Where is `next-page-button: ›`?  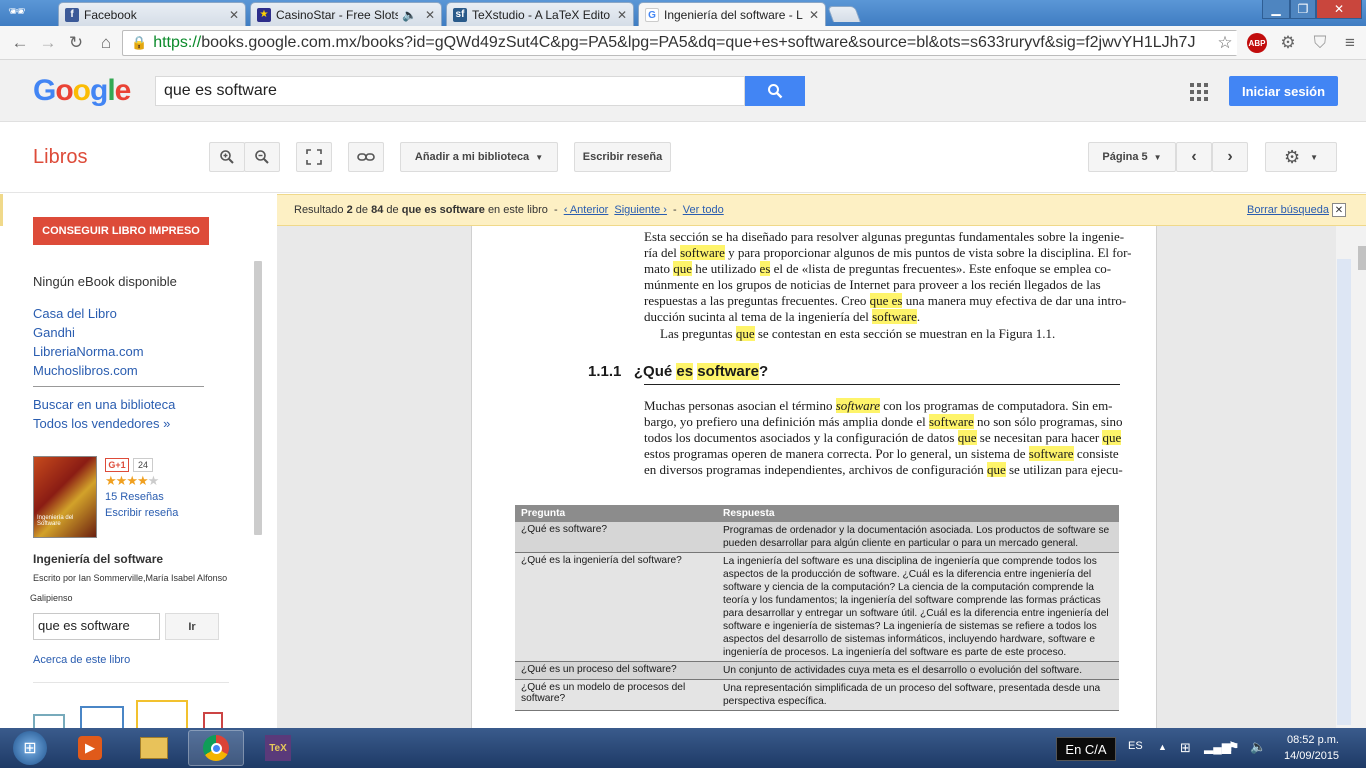
next-page-button: › is located at coordinates (1230, 157).